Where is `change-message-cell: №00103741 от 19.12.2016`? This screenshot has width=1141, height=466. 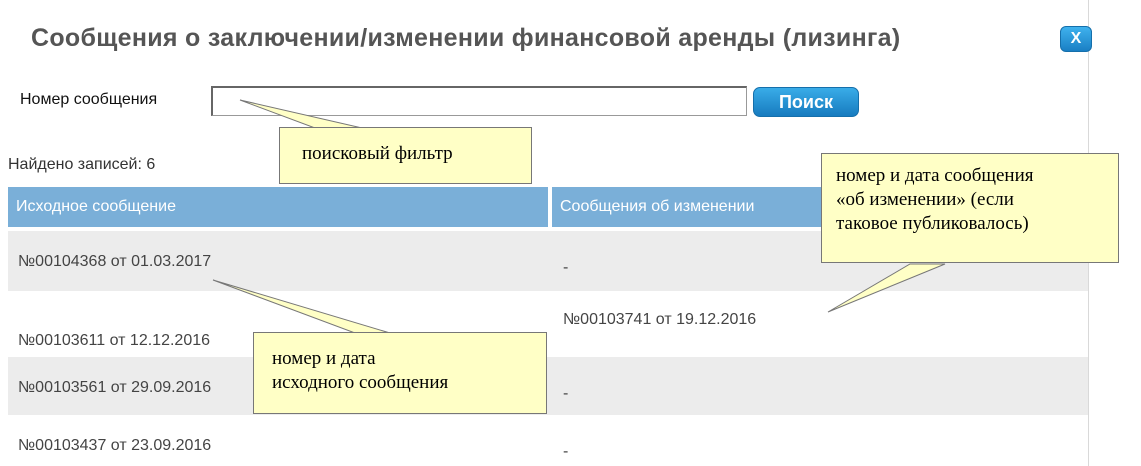
change-message-cell: №00103741 от 19.12.2016 is located at coordinates (659, 320).